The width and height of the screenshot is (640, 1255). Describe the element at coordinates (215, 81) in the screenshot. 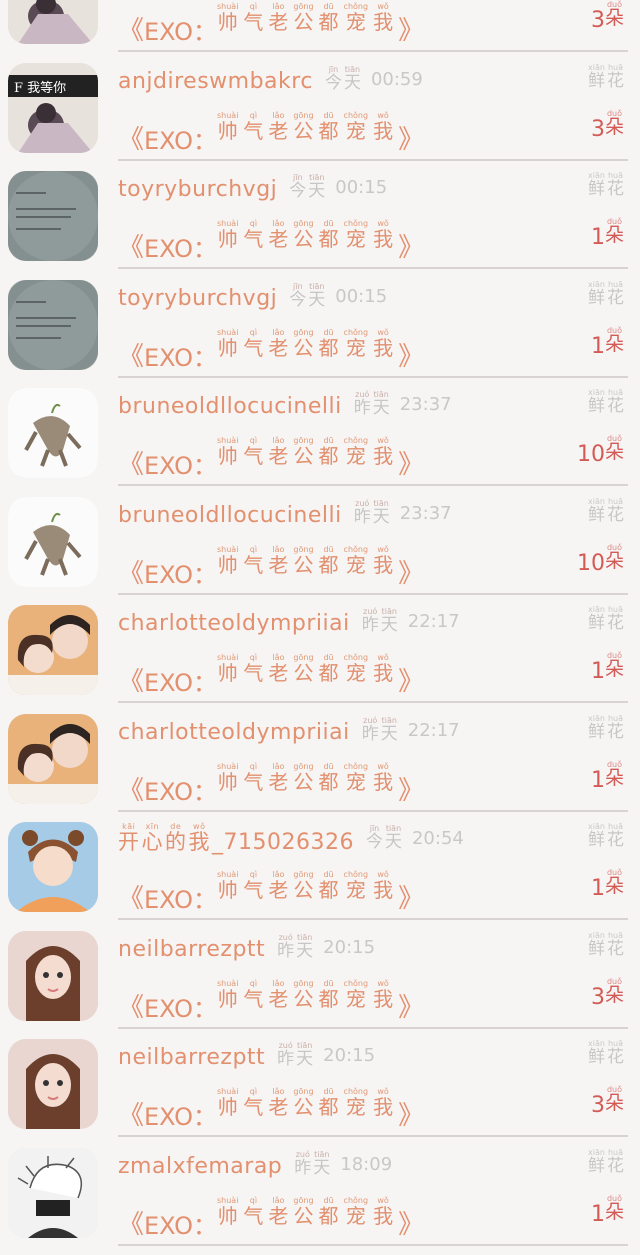

I see `username: anjdireswmbakrc` at that location.